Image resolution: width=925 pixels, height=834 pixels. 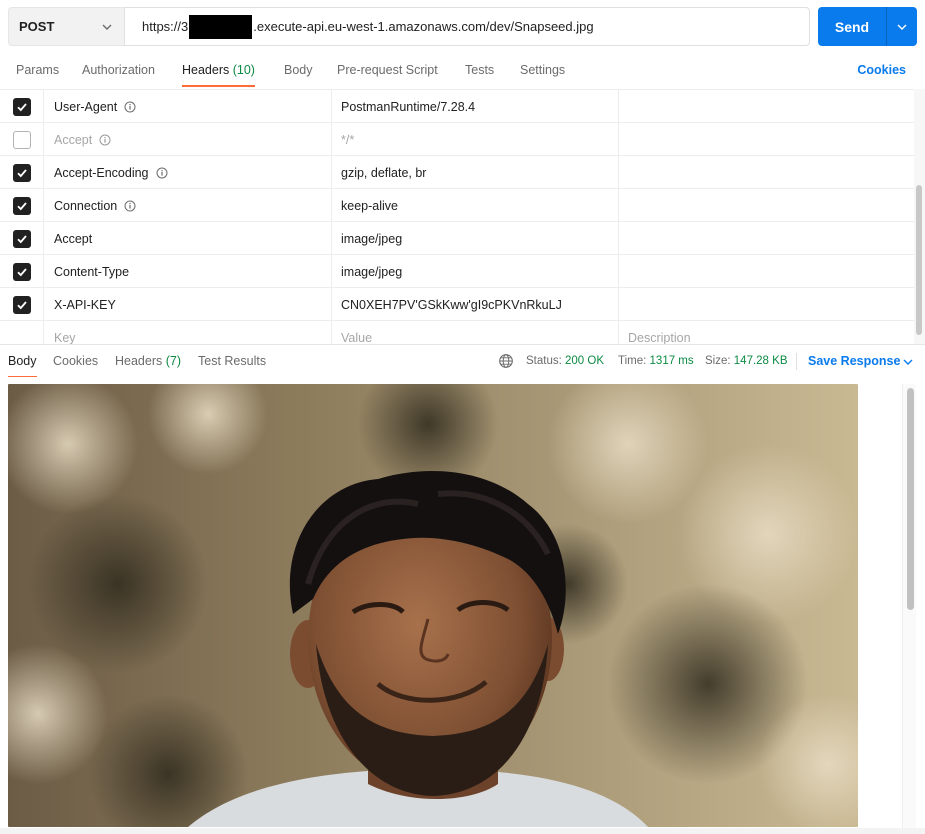 What do you see at coordinates (475, 332) in the screenshot?
I see `new-header-value-input: Value` at bounding box center [475, 332].